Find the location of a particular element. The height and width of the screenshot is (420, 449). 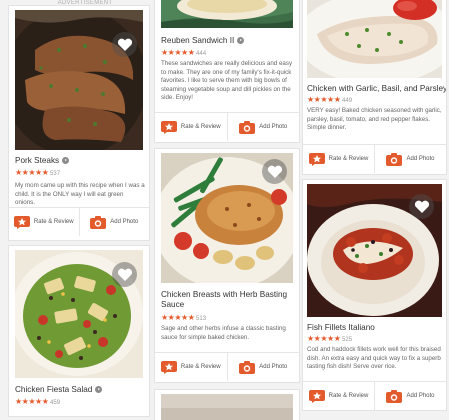

rating-count: 525 is located at coordinates (347, 340).